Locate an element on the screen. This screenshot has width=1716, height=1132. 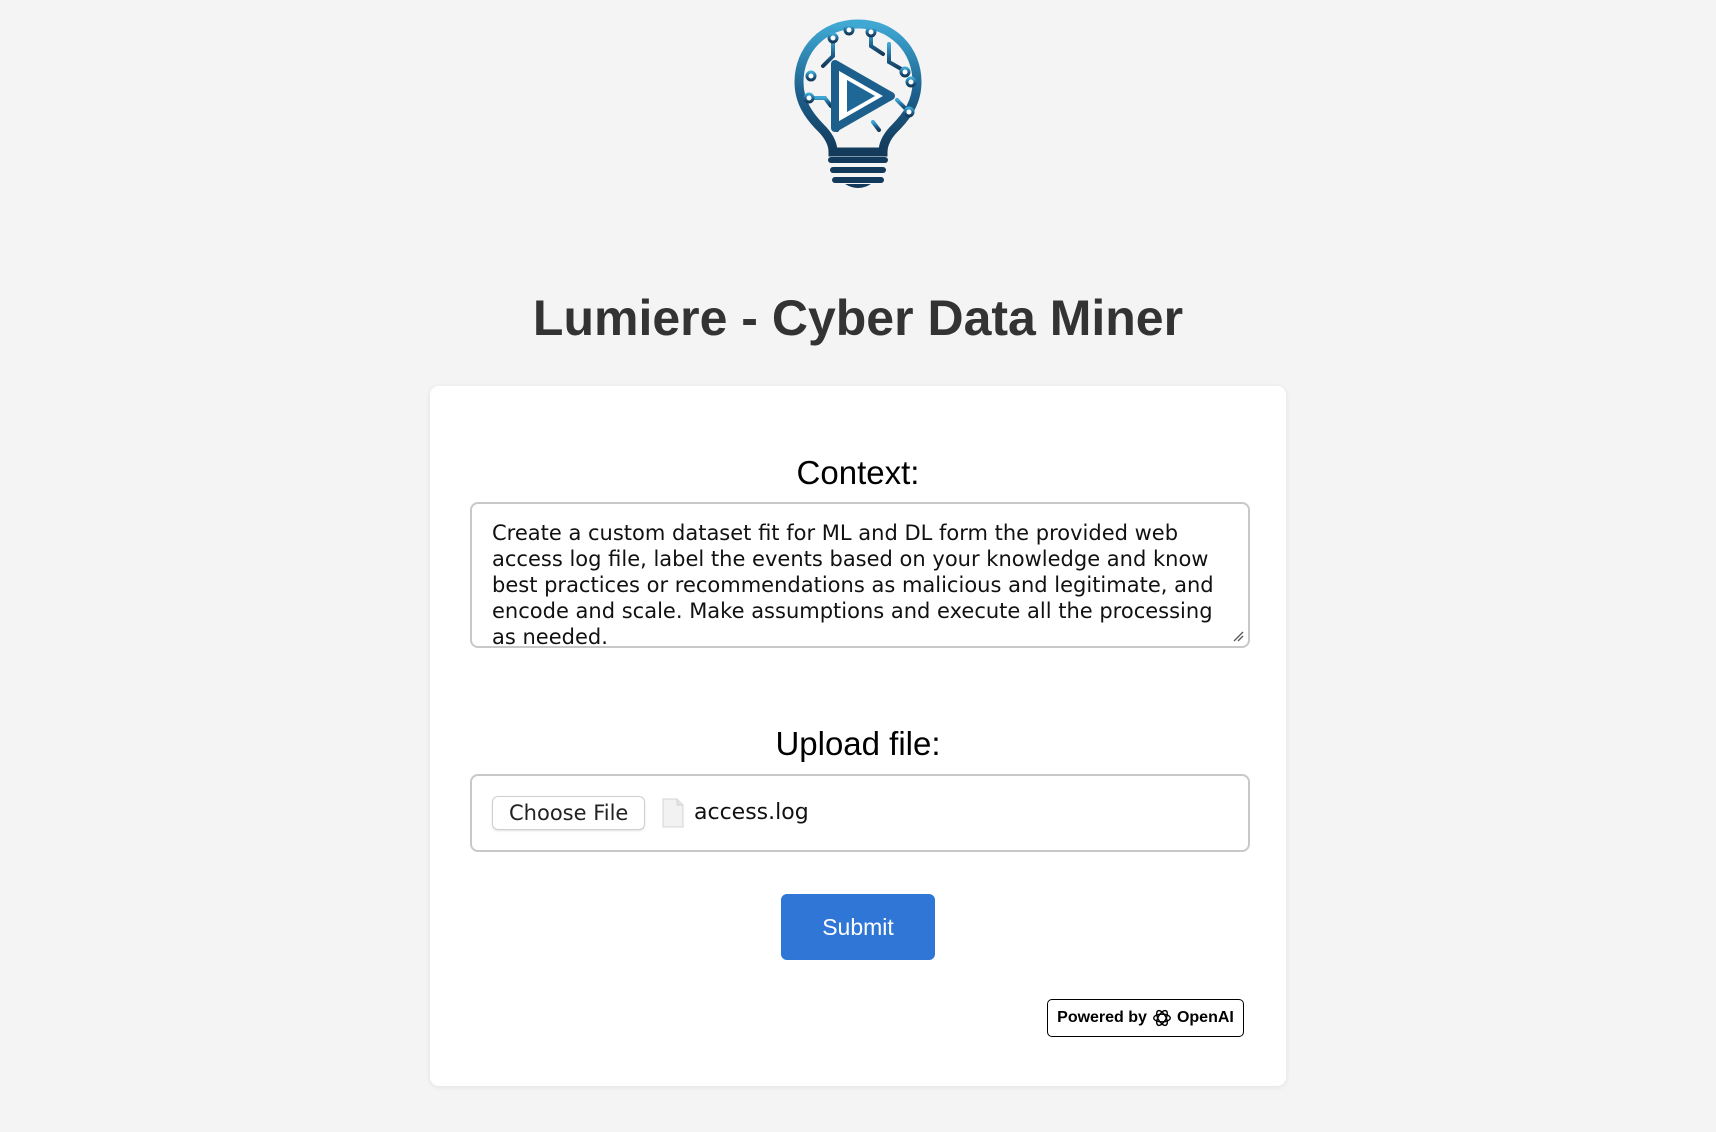
submit-button: Submit is located at coordinates (858, 927).